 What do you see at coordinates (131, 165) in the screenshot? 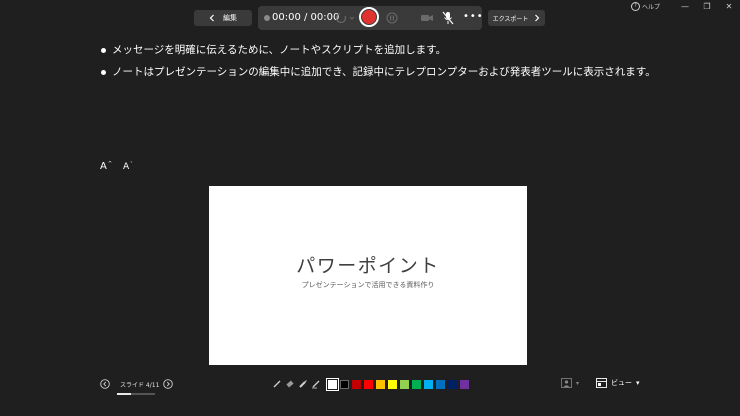
I see `decrease-font-mark: ˇ` at bounding box center [131, 165].